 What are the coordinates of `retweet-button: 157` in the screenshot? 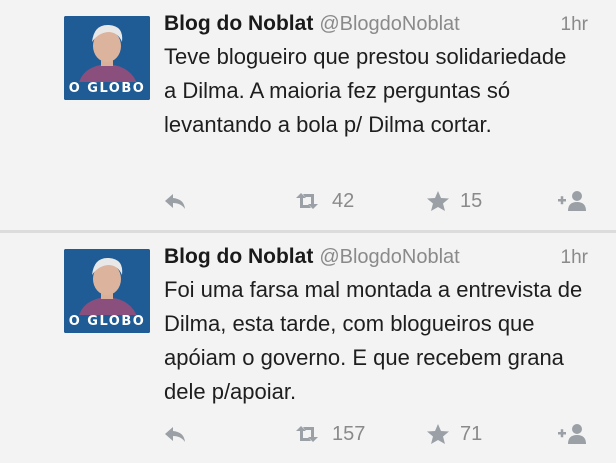 It's located at (328, 434).